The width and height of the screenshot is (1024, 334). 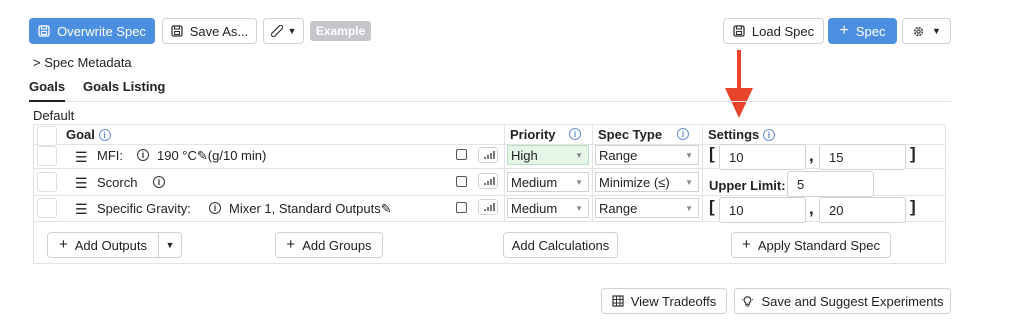 What do you see at coordinates (111, 245) in the screenshot?
I see `add-outputs-label: Add Outputs` at bounding box center [111, 245].